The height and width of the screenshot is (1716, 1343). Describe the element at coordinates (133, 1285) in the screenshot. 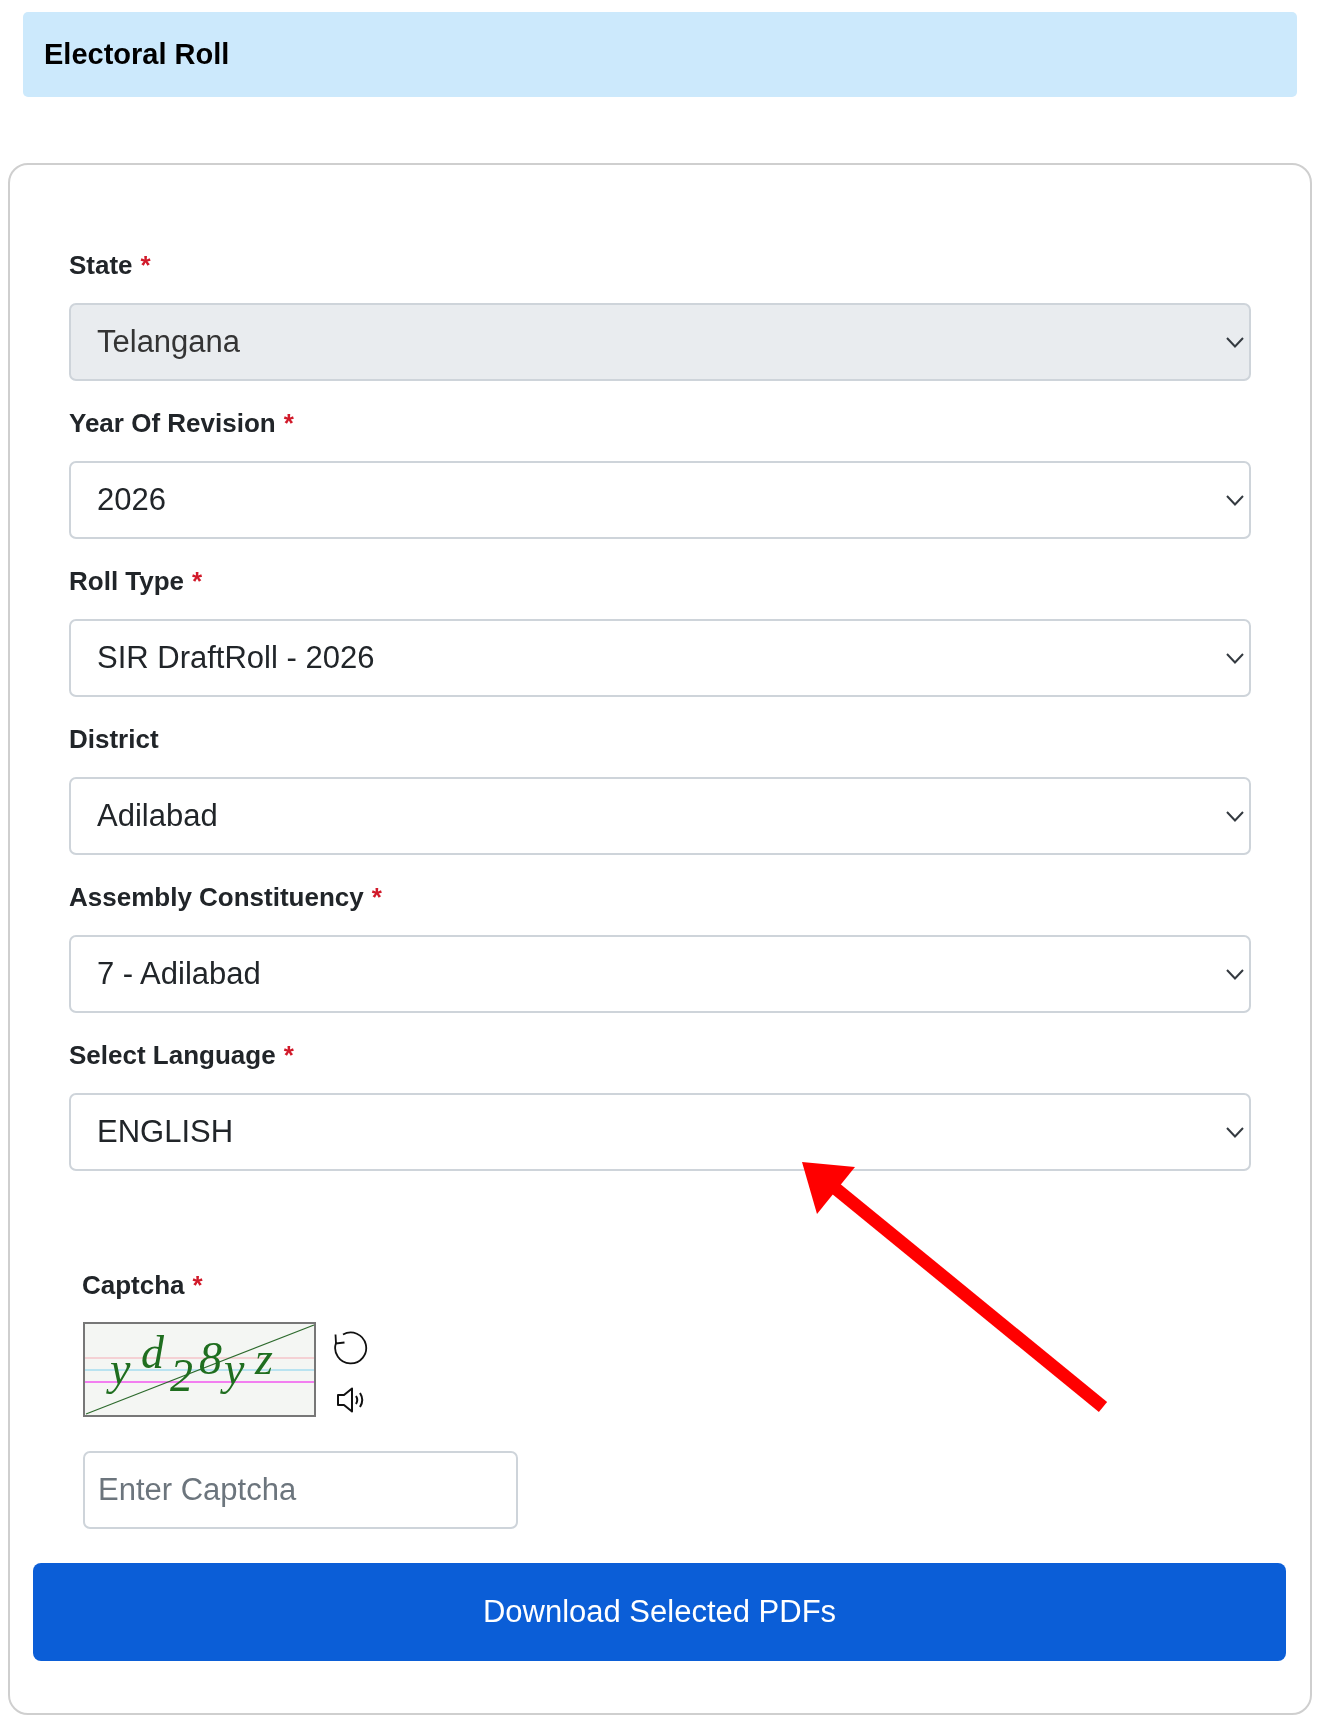

I see `captcha-label: Captcha` at that location.